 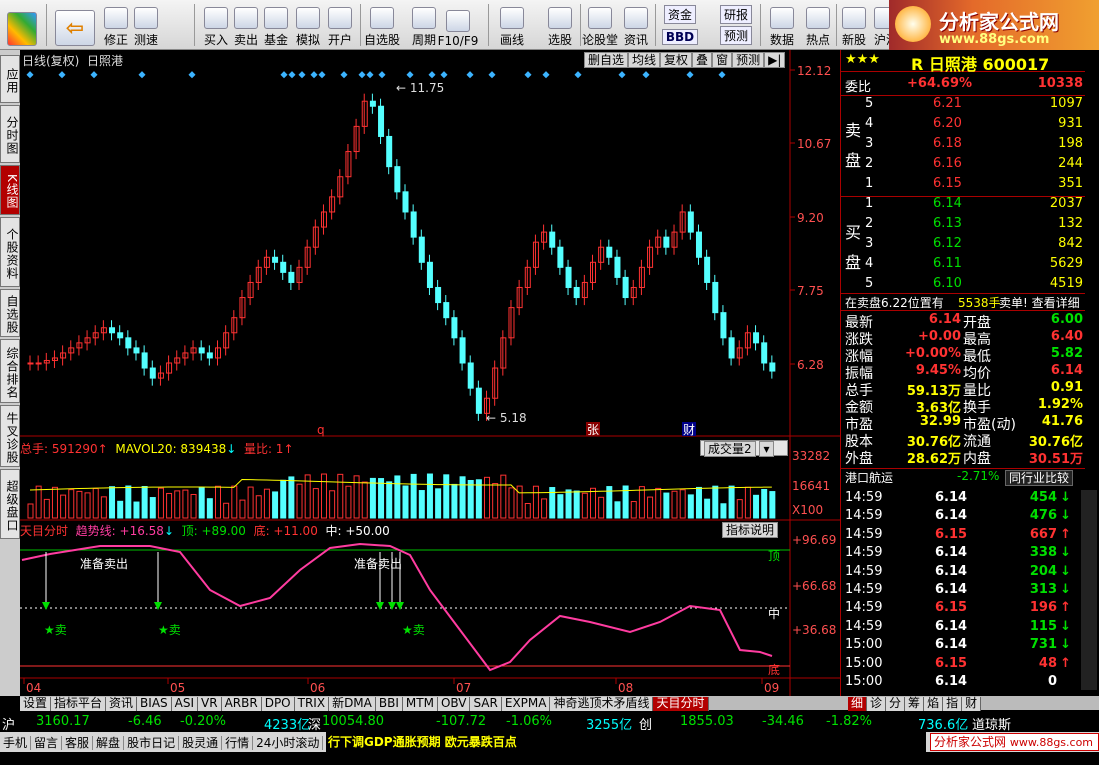 What do you see at coordinates (934, 704) in the screenshot?
I see `right-tab-4: 焰` at bounding box center [934, 704].